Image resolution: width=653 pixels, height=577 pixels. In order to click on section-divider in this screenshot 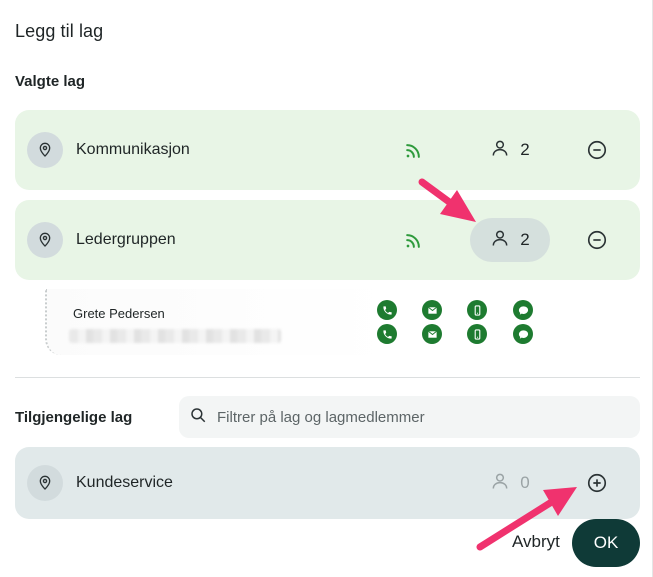, I will do `click(327, 377)`.